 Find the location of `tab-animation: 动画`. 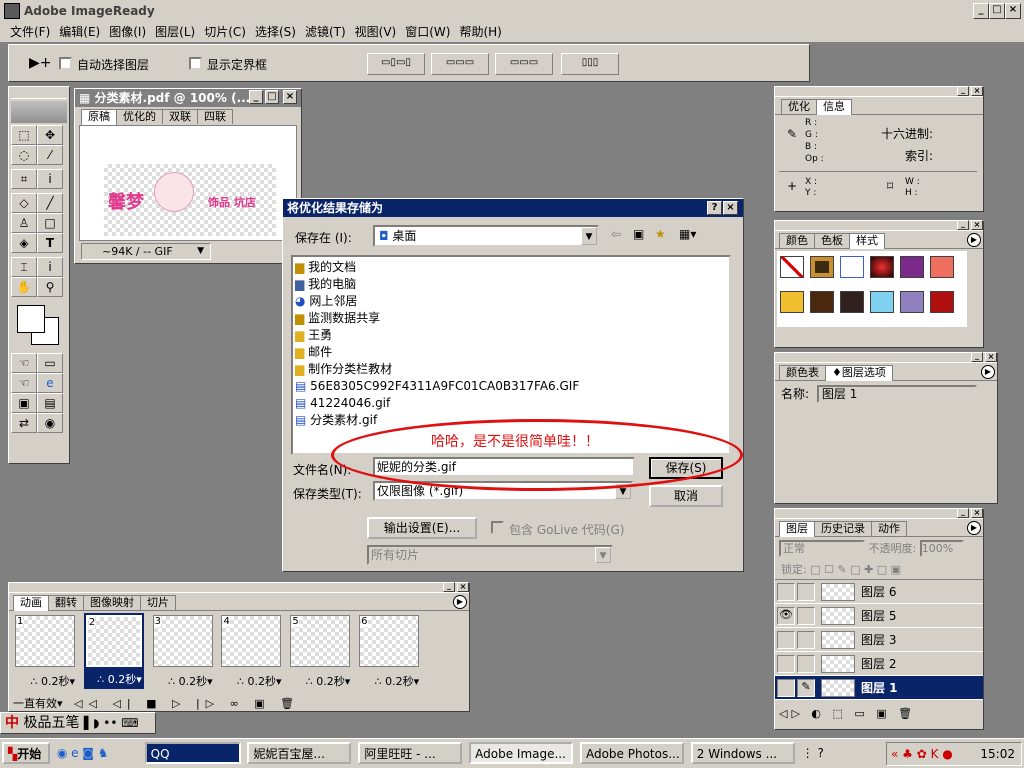

tab-animation: 动画 is located at coordinates (31, 603).